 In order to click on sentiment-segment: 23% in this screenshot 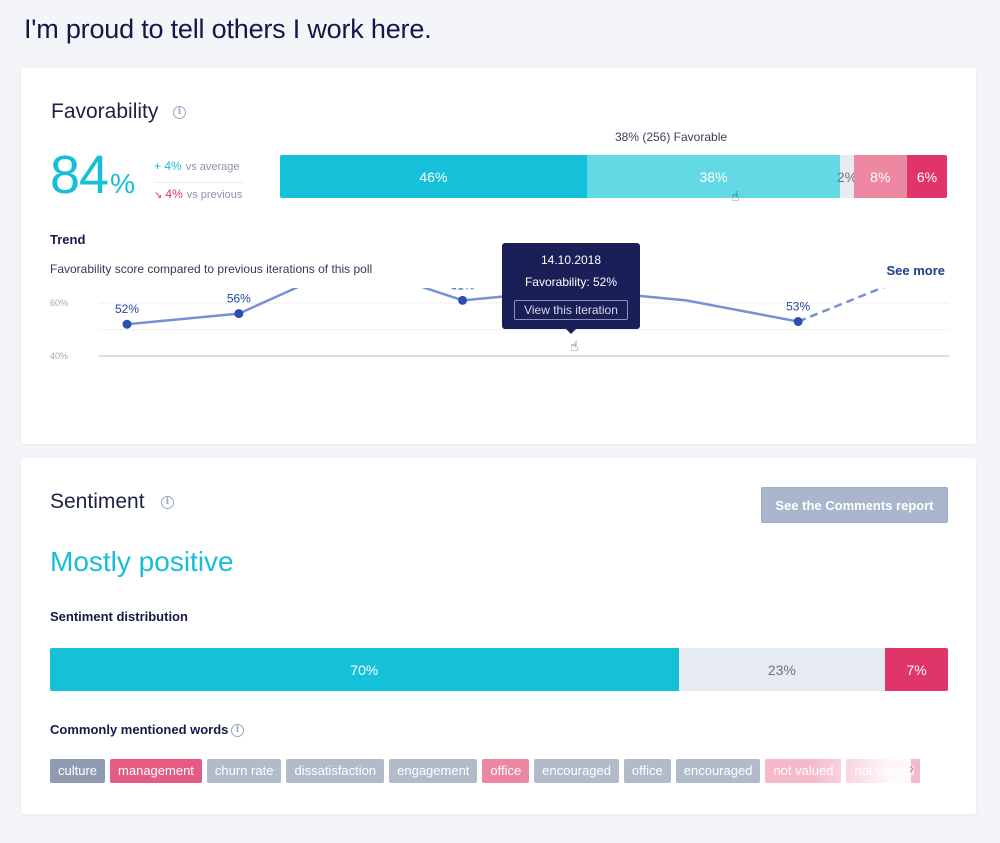, I will do `click(782, 669)`.